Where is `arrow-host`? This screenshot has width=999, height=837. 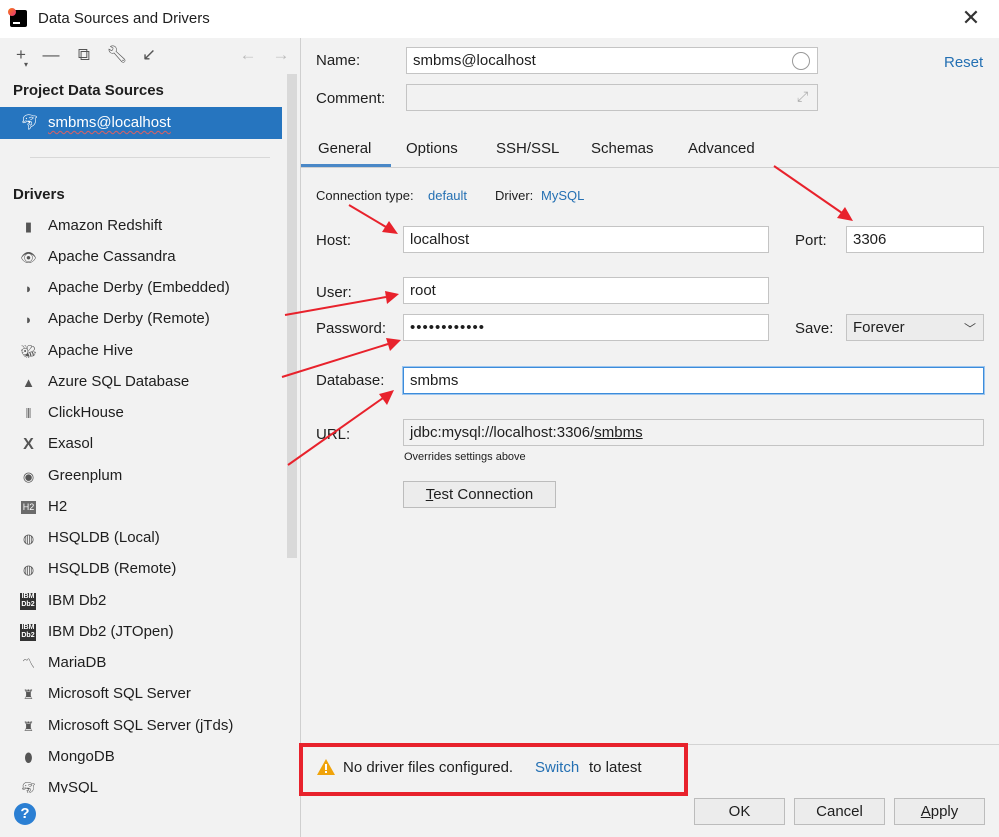 arrow-host is located at coordinates (373, 219).